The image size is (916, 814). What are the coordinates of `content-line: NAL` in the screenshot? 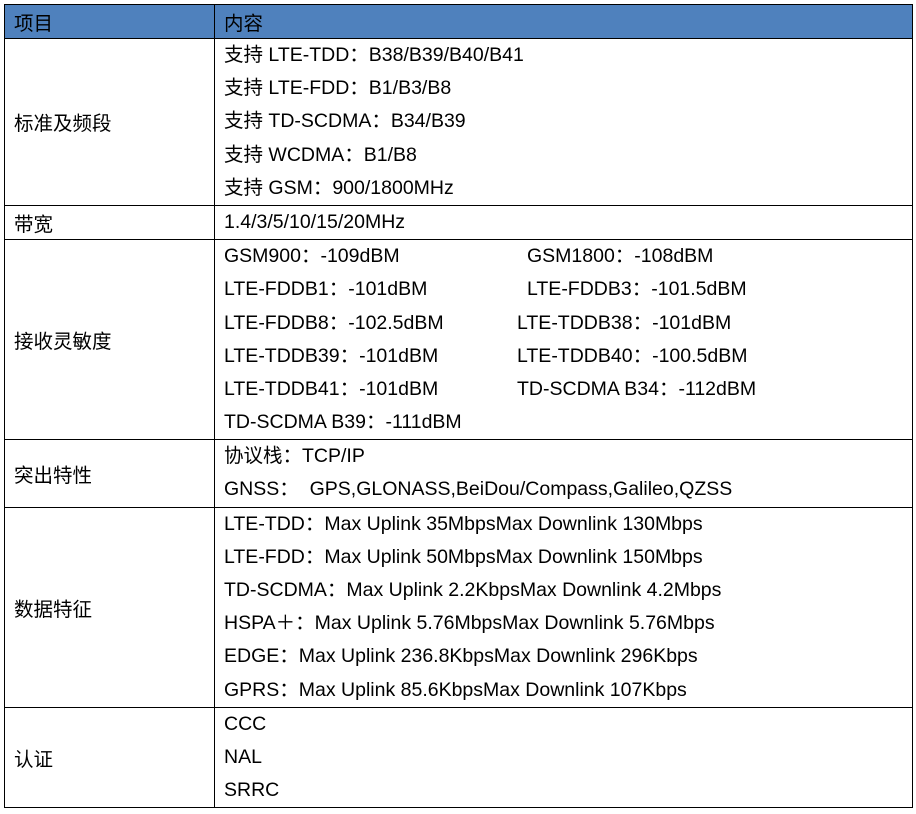 It's located at (243, 756).